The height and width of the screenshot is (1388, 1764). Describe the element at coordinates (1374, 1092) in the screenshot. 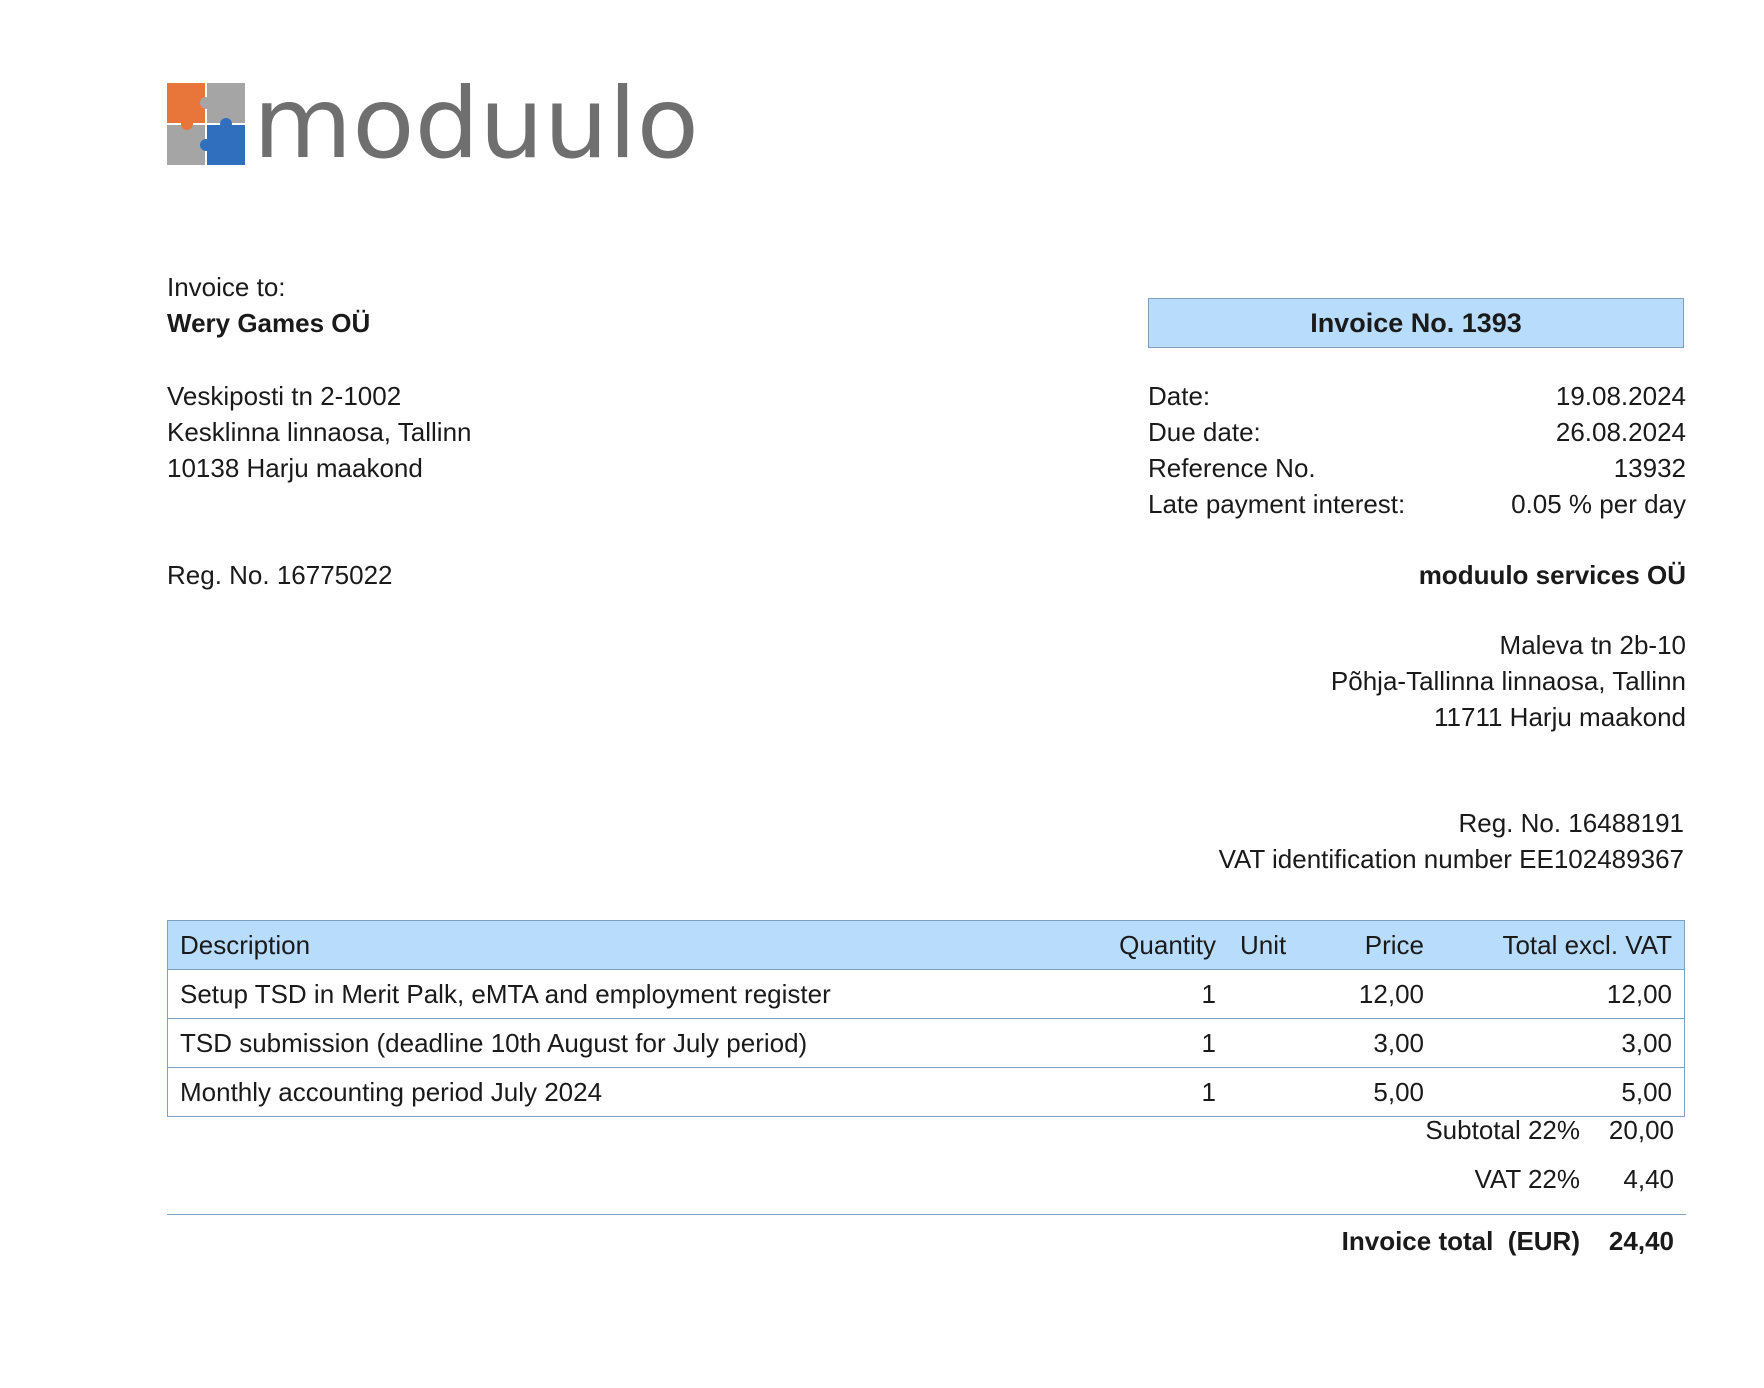

I see `cell-price: 5,00` at that location.